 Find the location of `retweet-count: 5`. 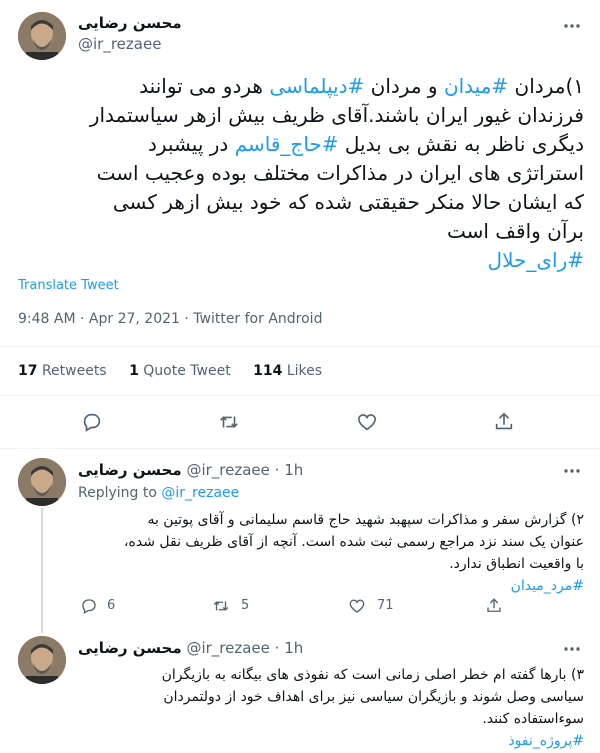

retweet-count: 5 is located at coordinates (245, 605).